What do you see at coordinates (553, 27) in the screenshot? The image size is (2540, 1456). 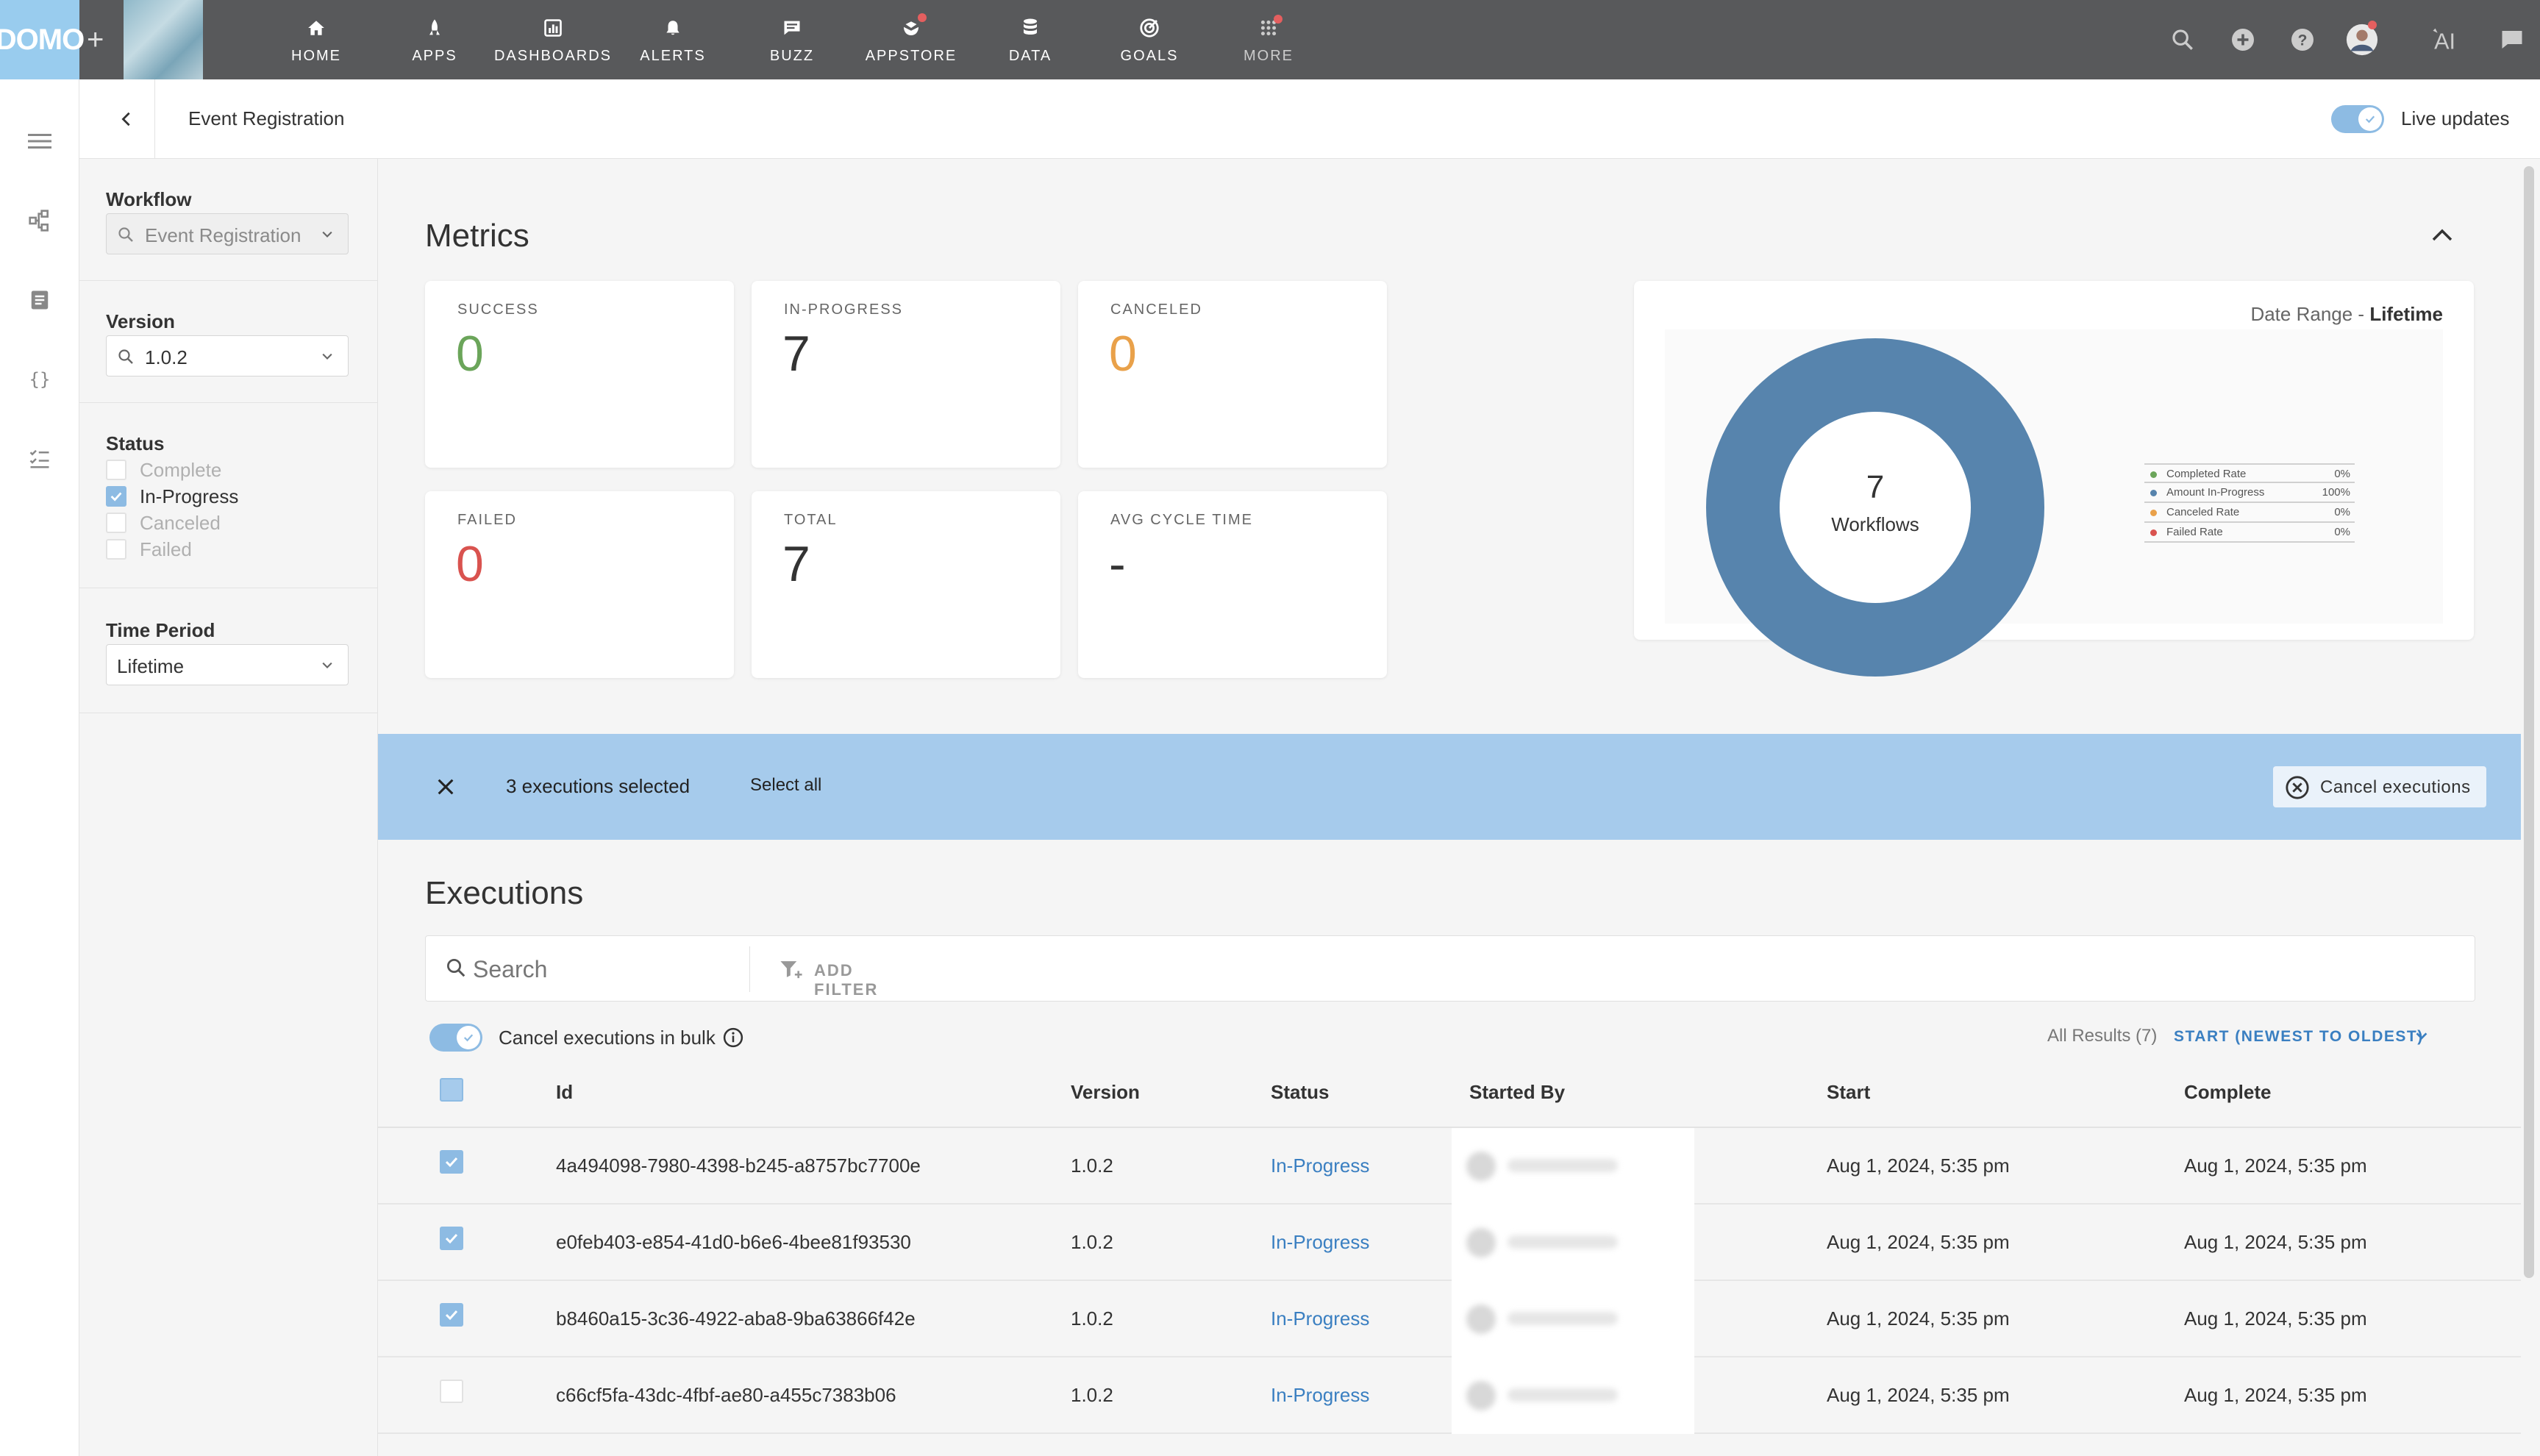 I see `dashboards-icon` at bounding box center [553, 27].